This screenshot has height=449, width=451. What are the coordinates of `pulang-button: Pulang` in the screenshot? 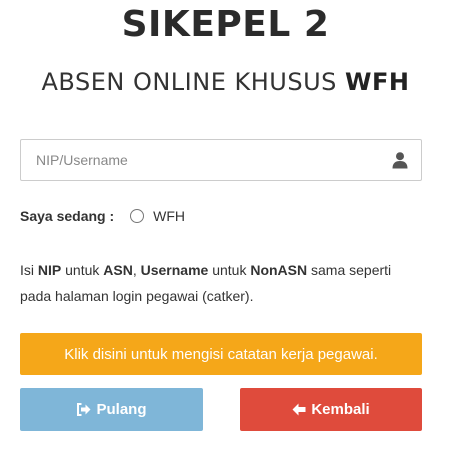 It's located at (111, 409).